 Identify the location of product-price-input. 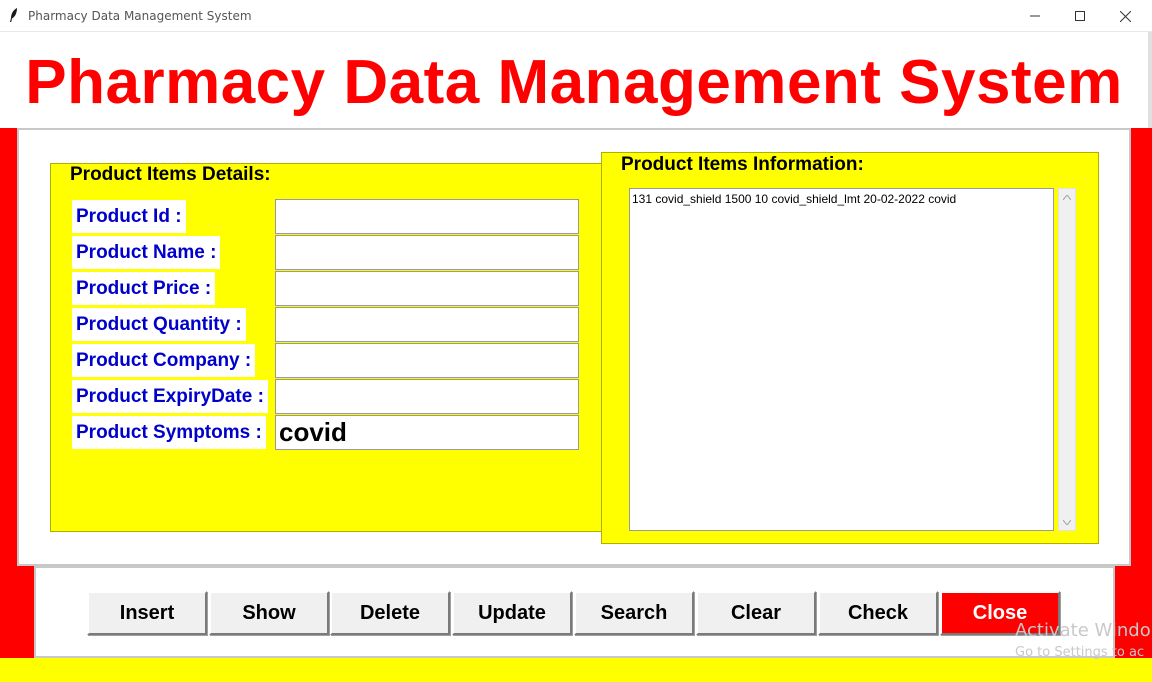
(427, 288).